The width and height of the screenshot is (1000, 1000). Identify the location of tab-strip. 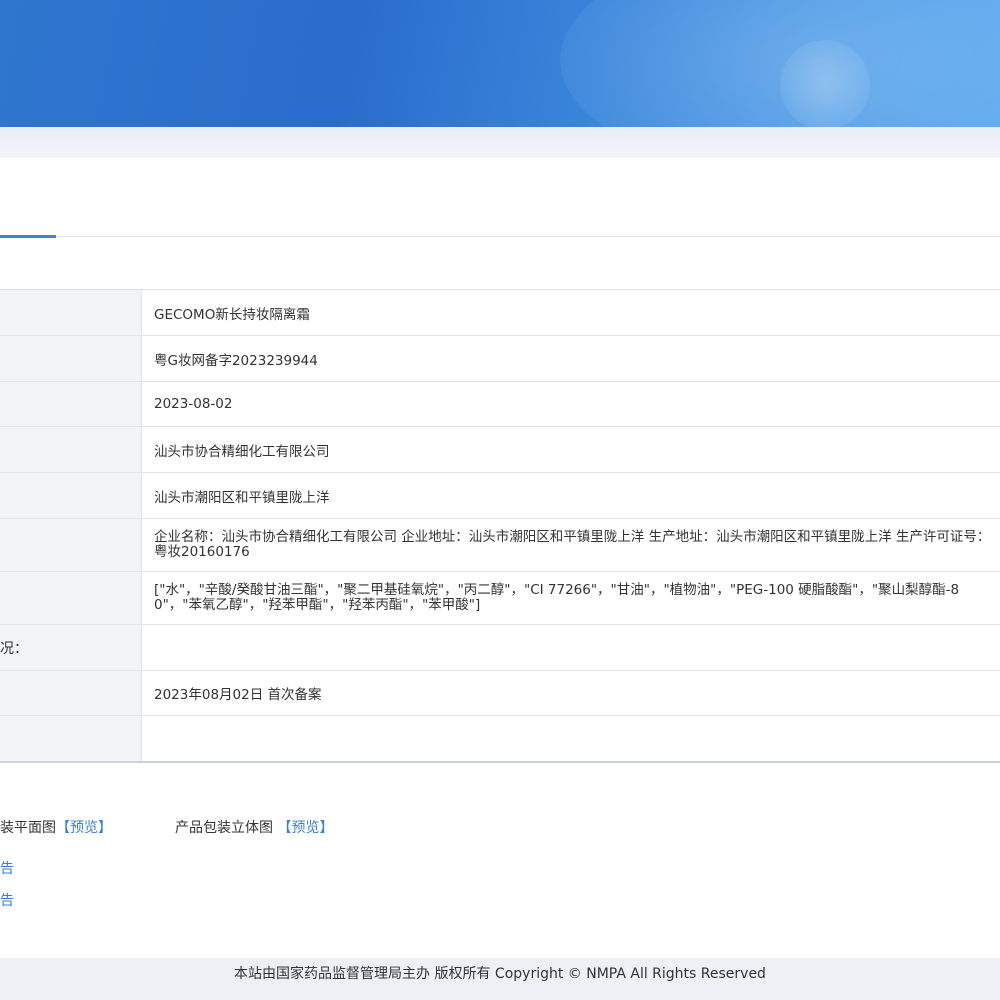
(500, 236).